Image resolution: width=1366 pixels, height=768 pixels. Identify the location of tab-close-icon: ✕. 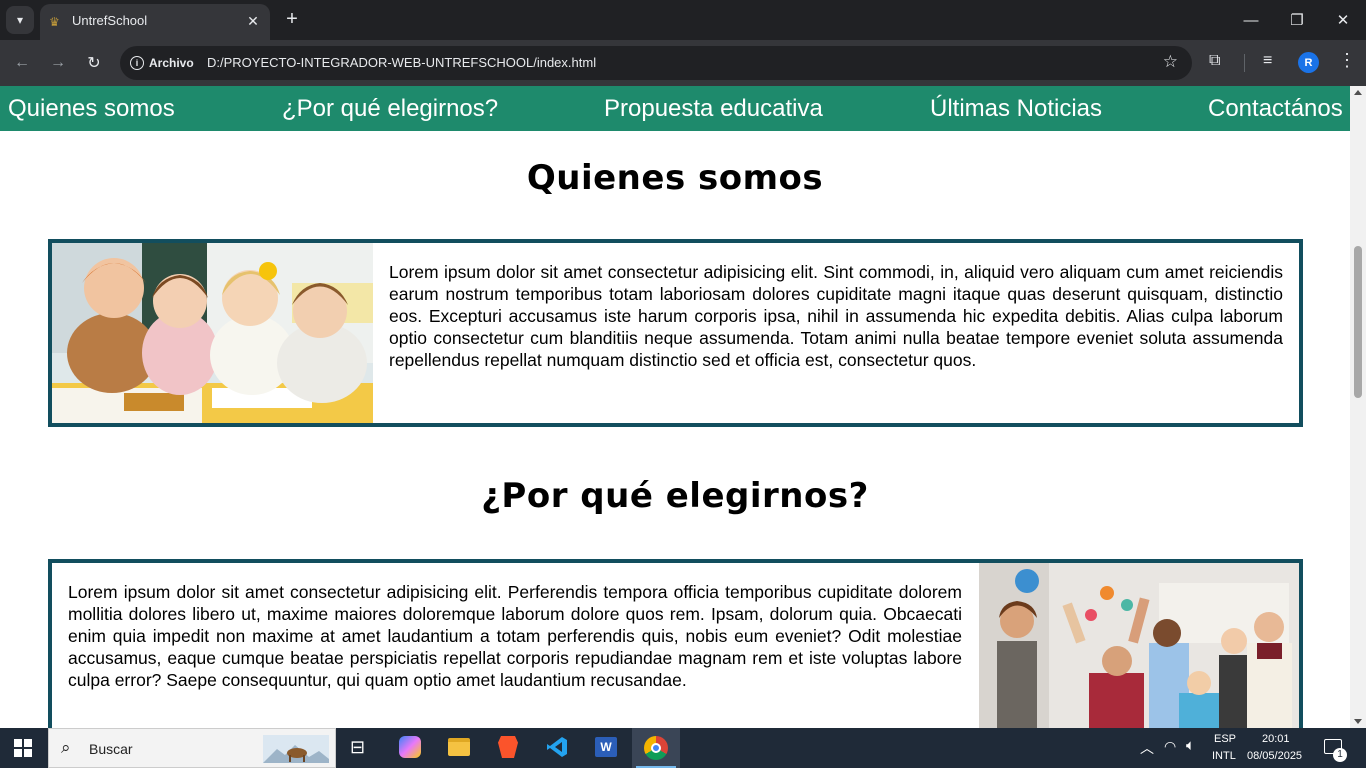
(253, 21).